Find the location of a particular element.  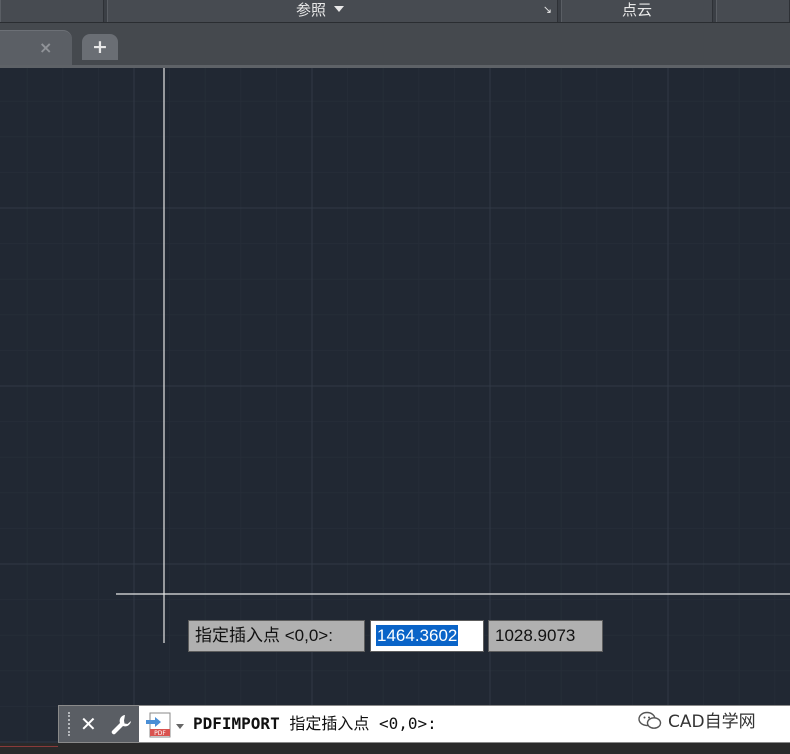

file-tab-strip: × + is located at coordinates (395, 44).